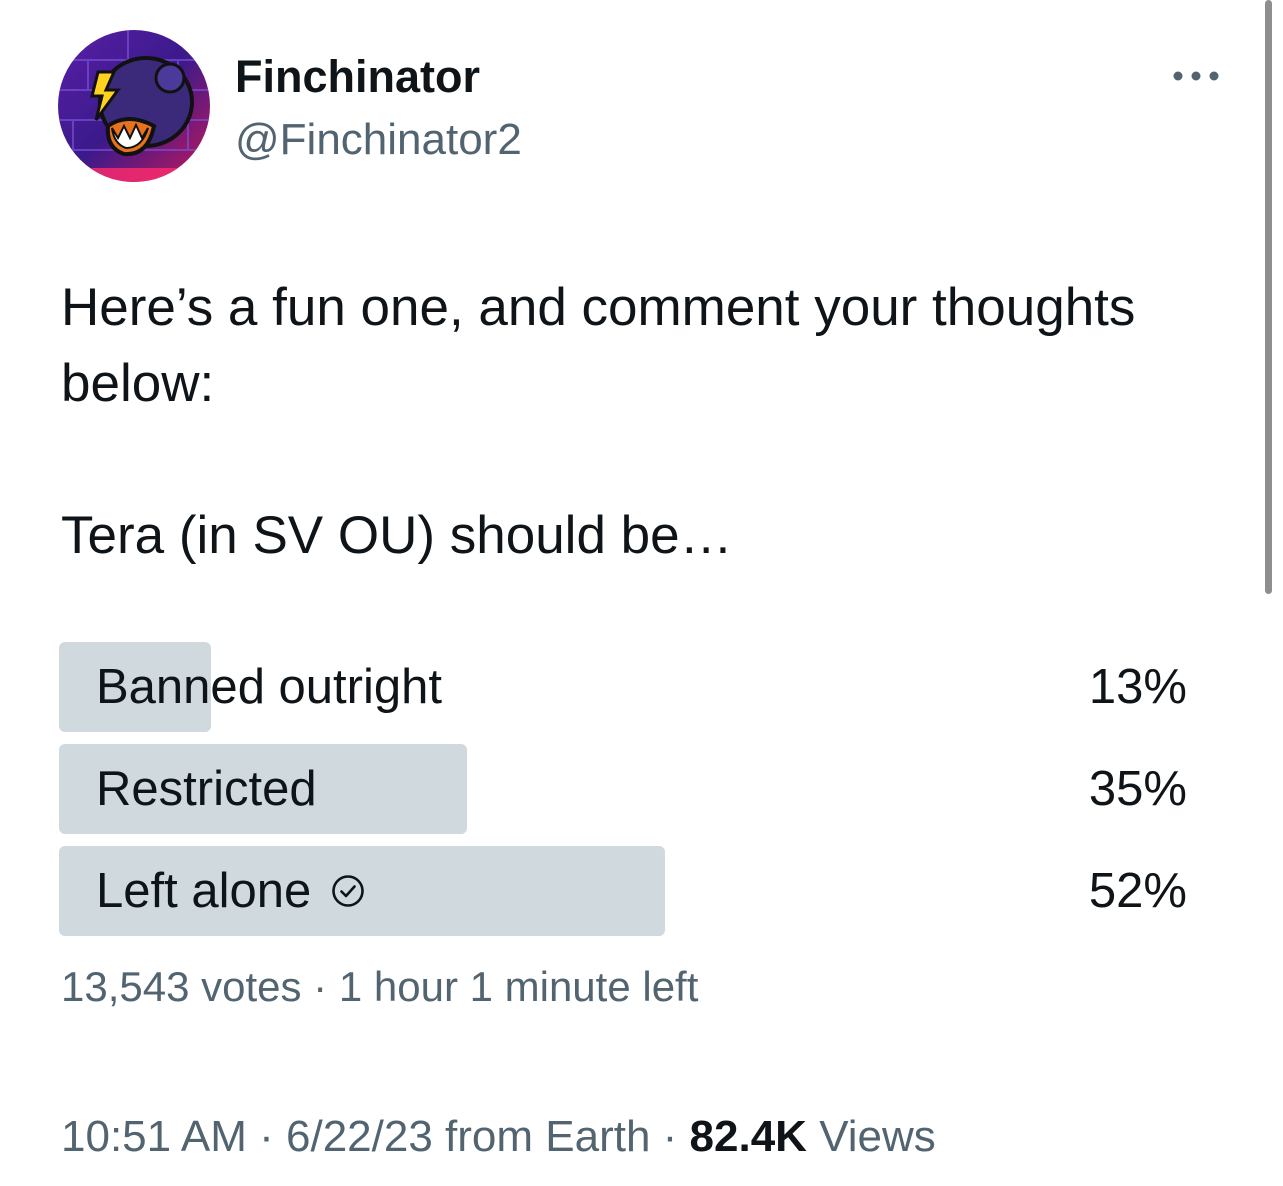  Describe the element at coordinates (1137, 789) in the screenshot. I see `poll-option-percent: 35%` at that location.